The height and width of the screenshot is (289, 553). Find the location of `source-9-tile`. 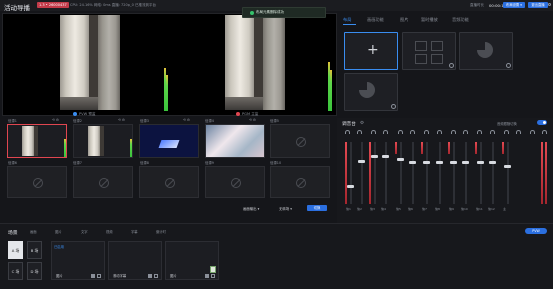

source-9-tile is located at coordinates (235, 182).